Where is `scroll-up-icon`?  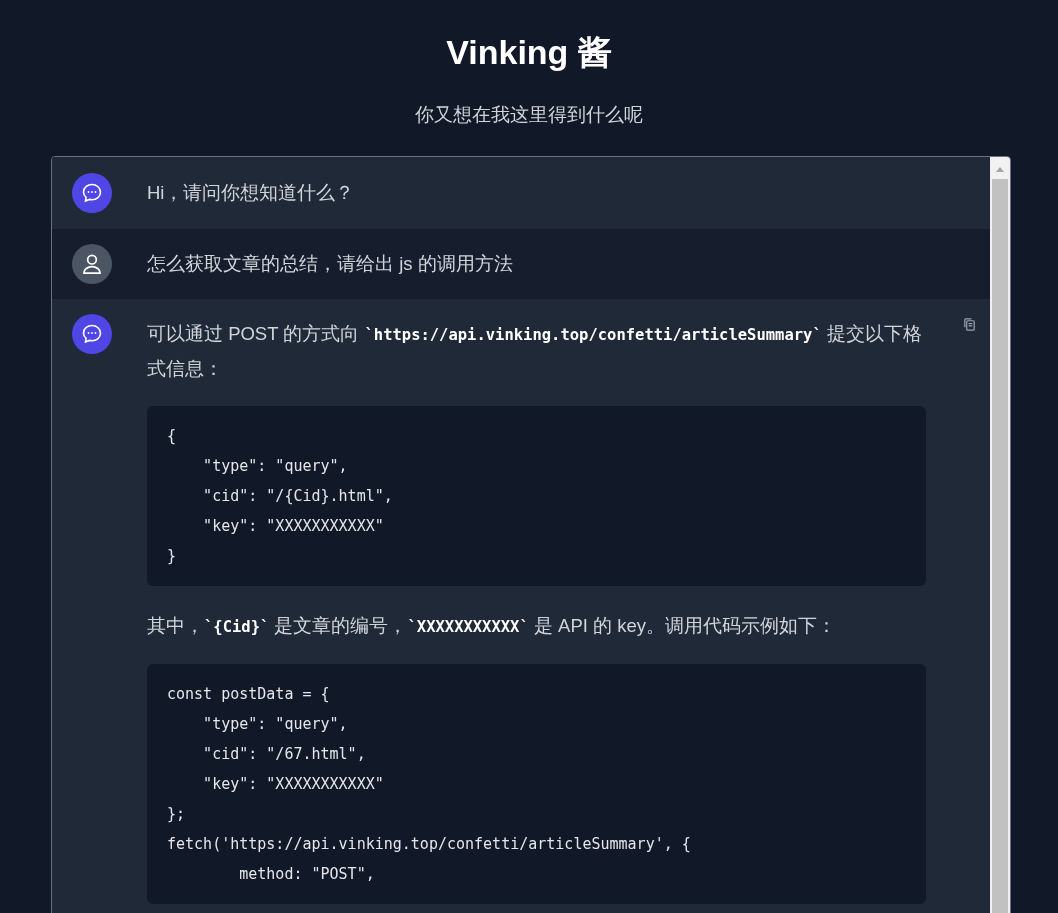 scroll-up-icon is located at coordinates (1000, 169).